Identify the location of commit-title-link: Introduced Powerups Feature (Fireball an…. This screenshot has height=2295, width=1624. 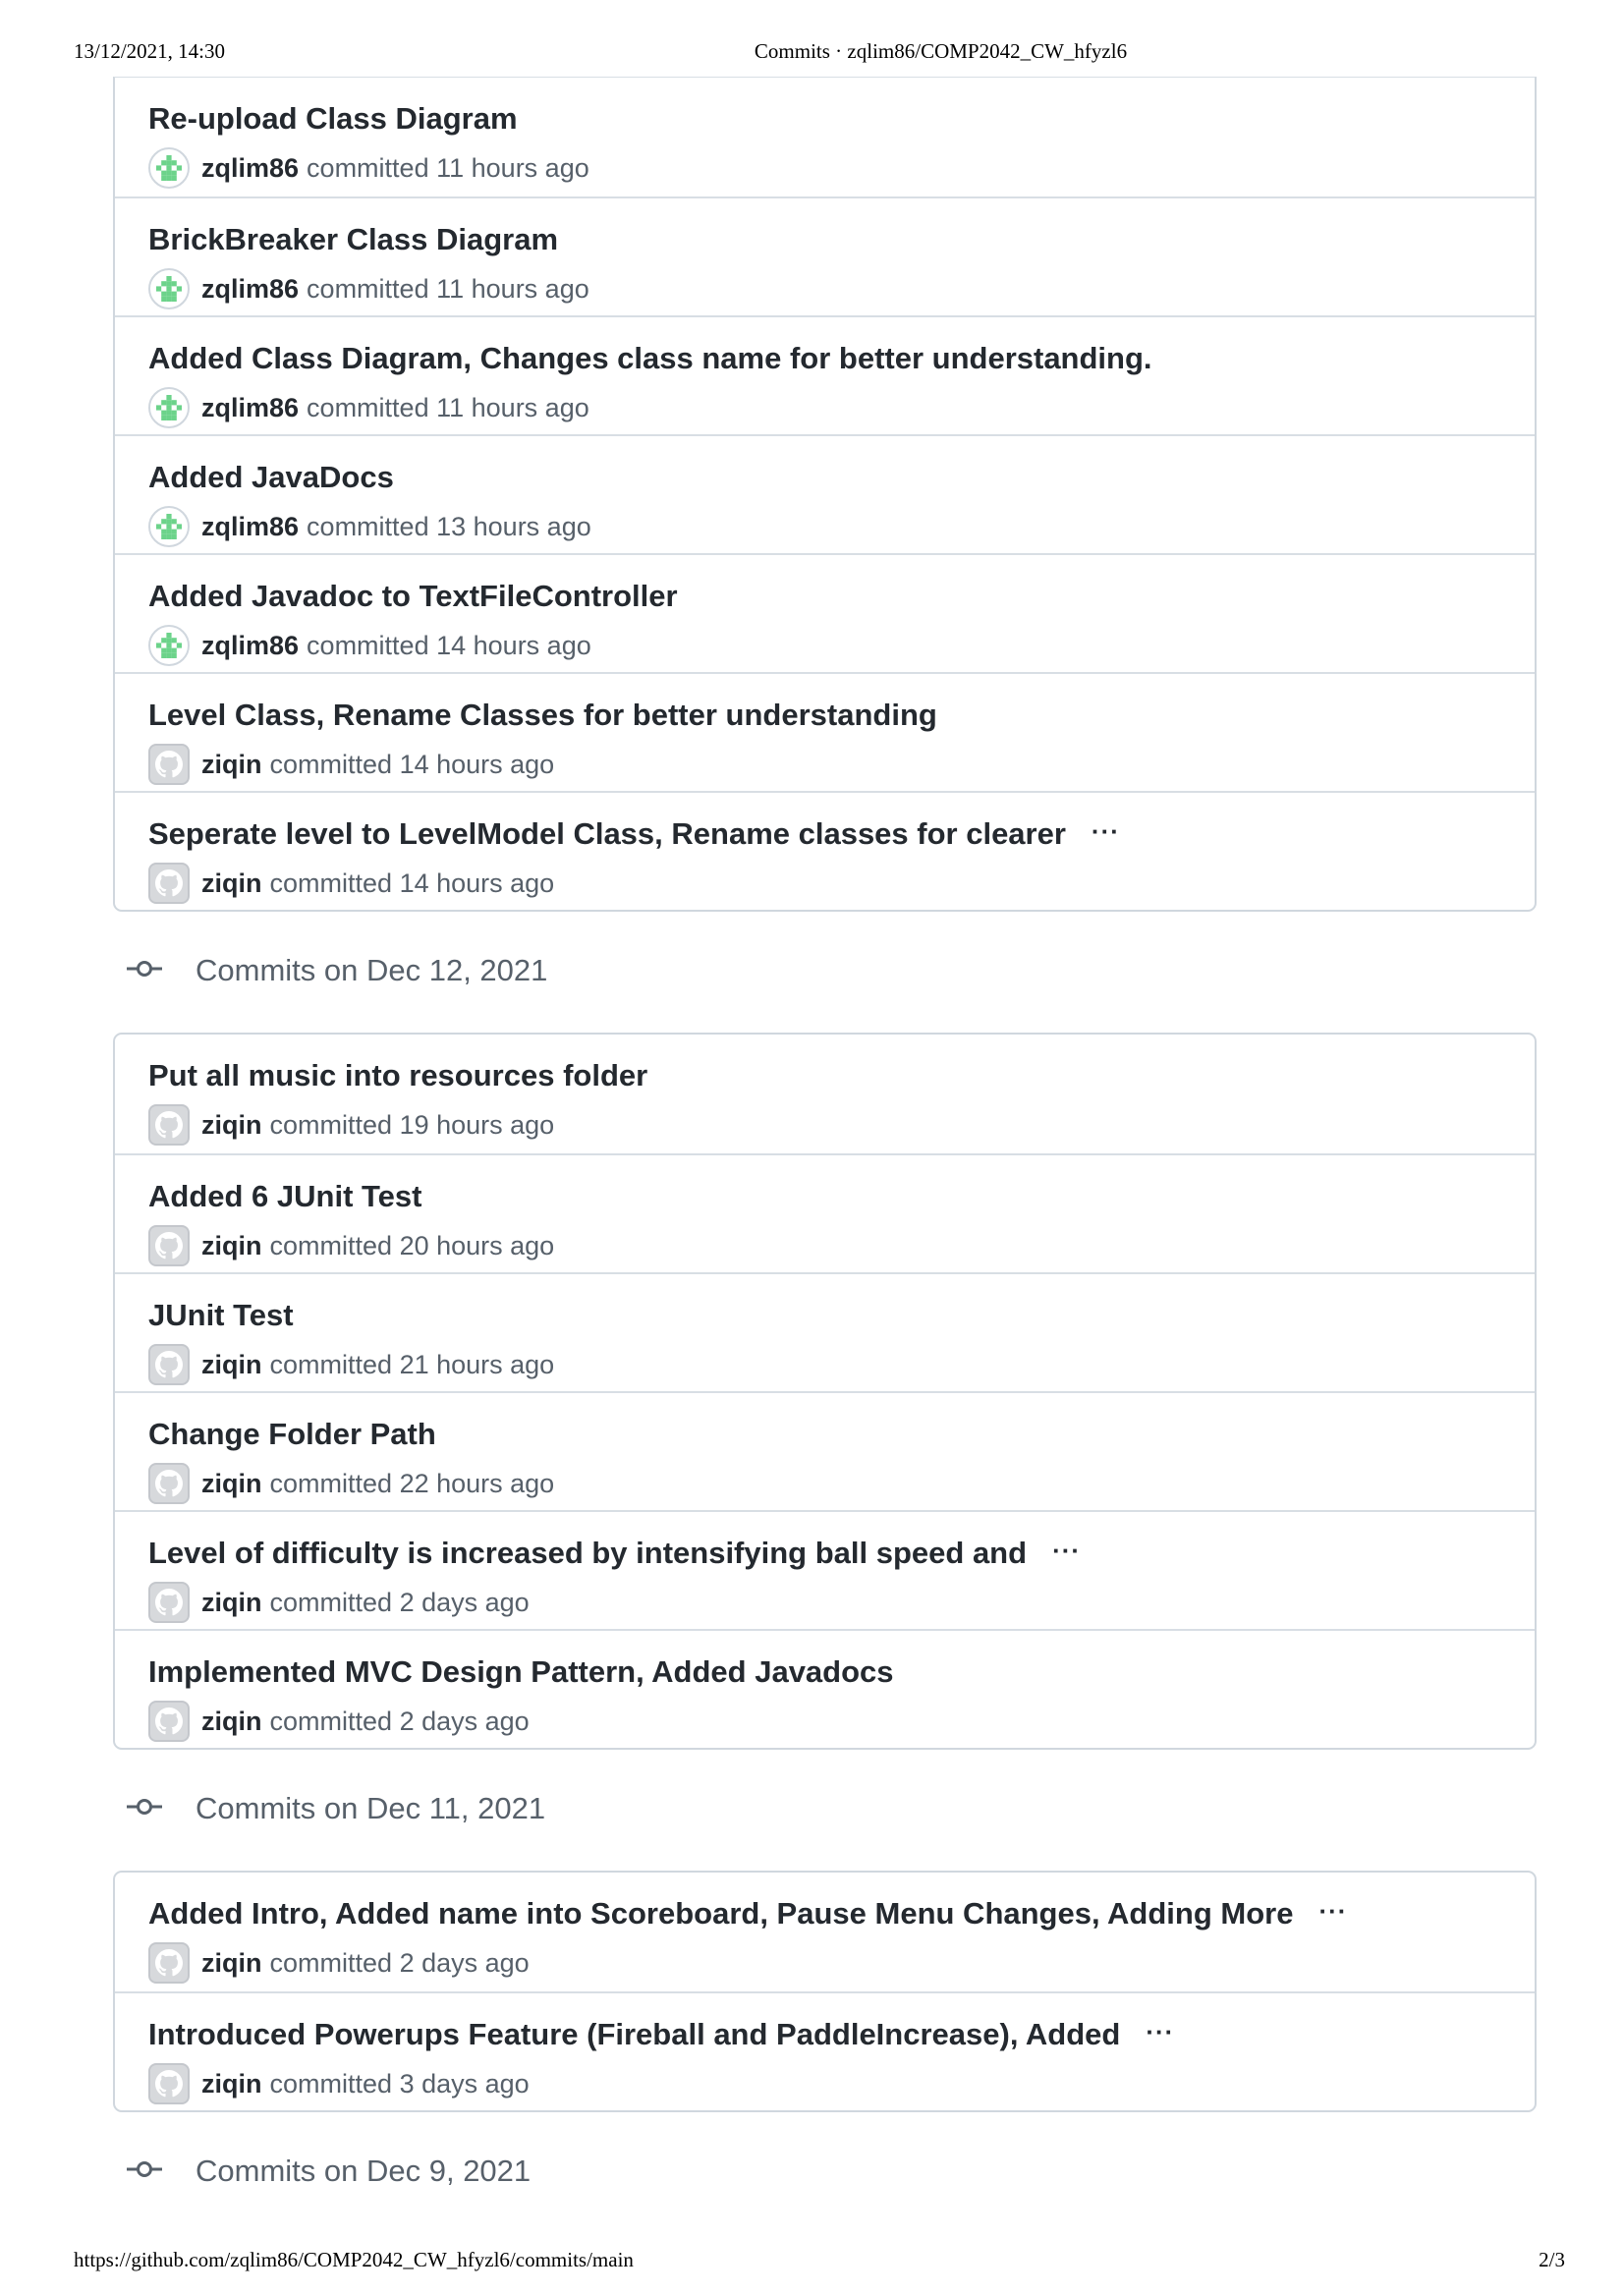
(661, 2035).